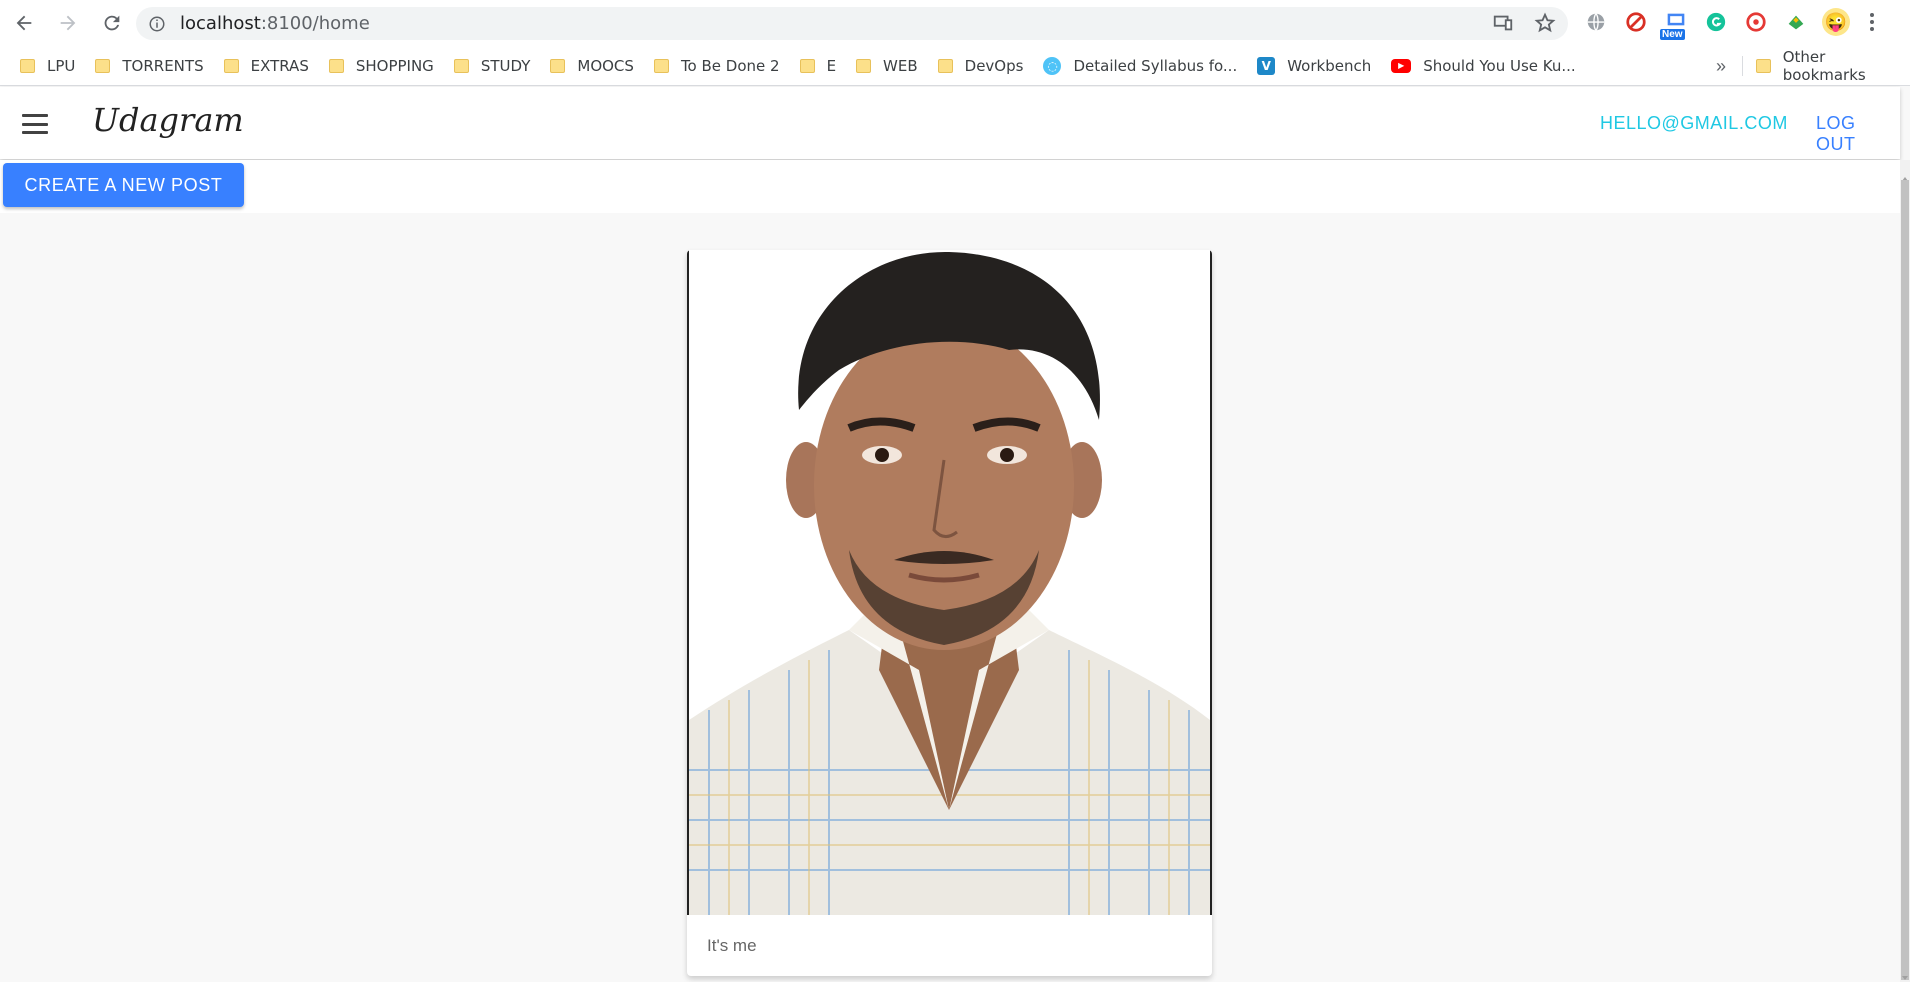 The height and width of the screenshot is (982, 1910). What do you see at coordinates (1401, 65) in the screenshot?
I see `youtube-icon: ▶` at bounding box center [1401, 65].